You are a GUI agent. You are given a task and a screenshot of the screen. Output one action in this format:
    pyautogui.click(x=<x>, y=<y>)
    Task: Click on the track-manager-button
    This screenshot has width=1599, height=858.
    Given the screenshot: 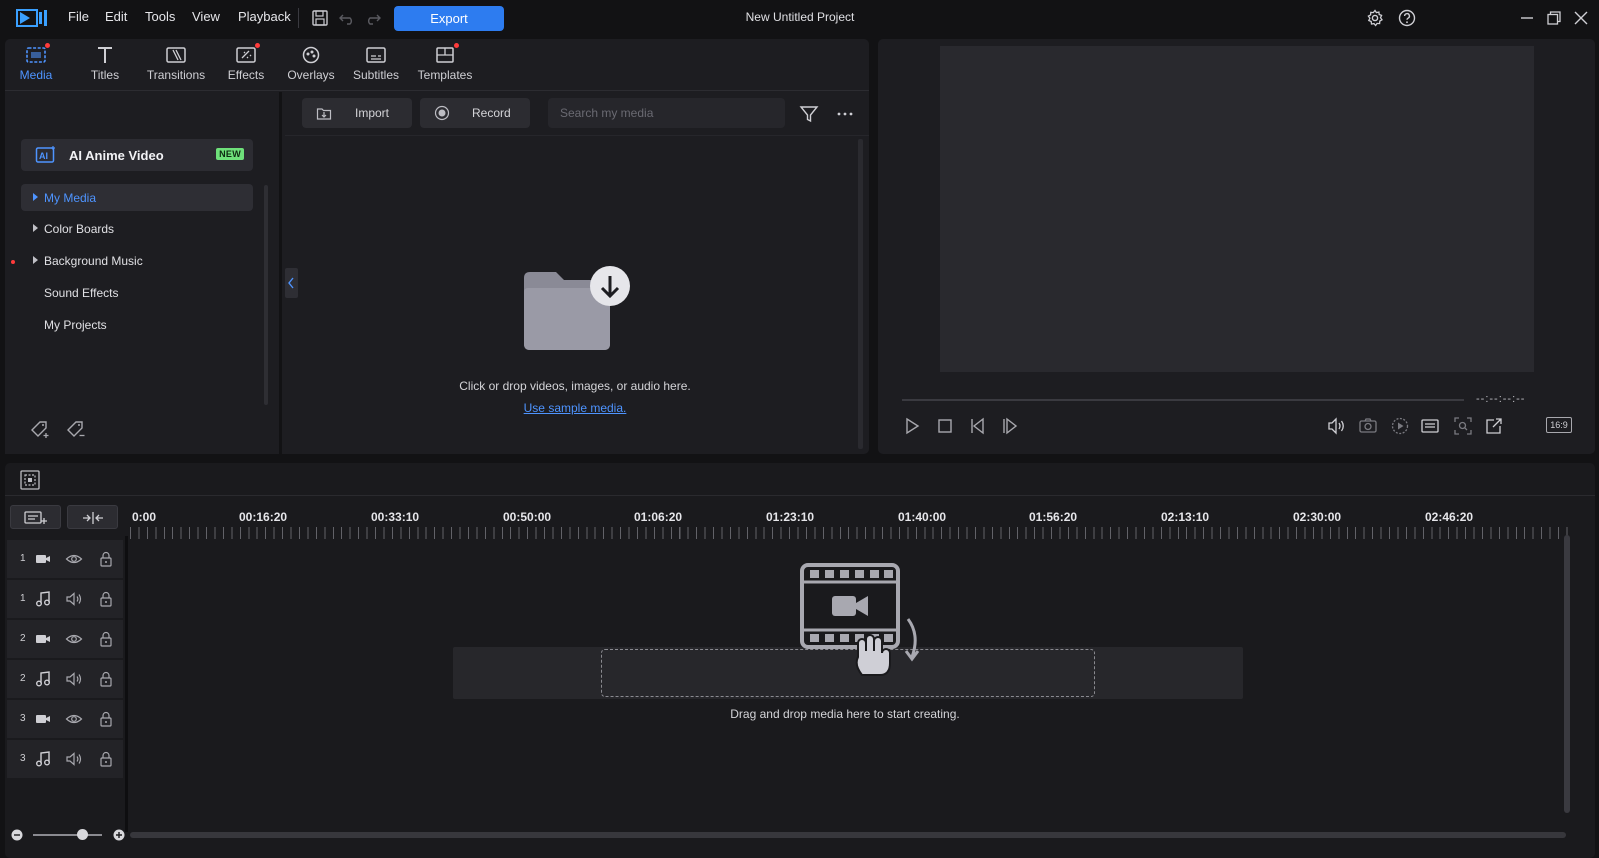 What is the action you would take?
    pyautogui.click(x=35, y=517)
    